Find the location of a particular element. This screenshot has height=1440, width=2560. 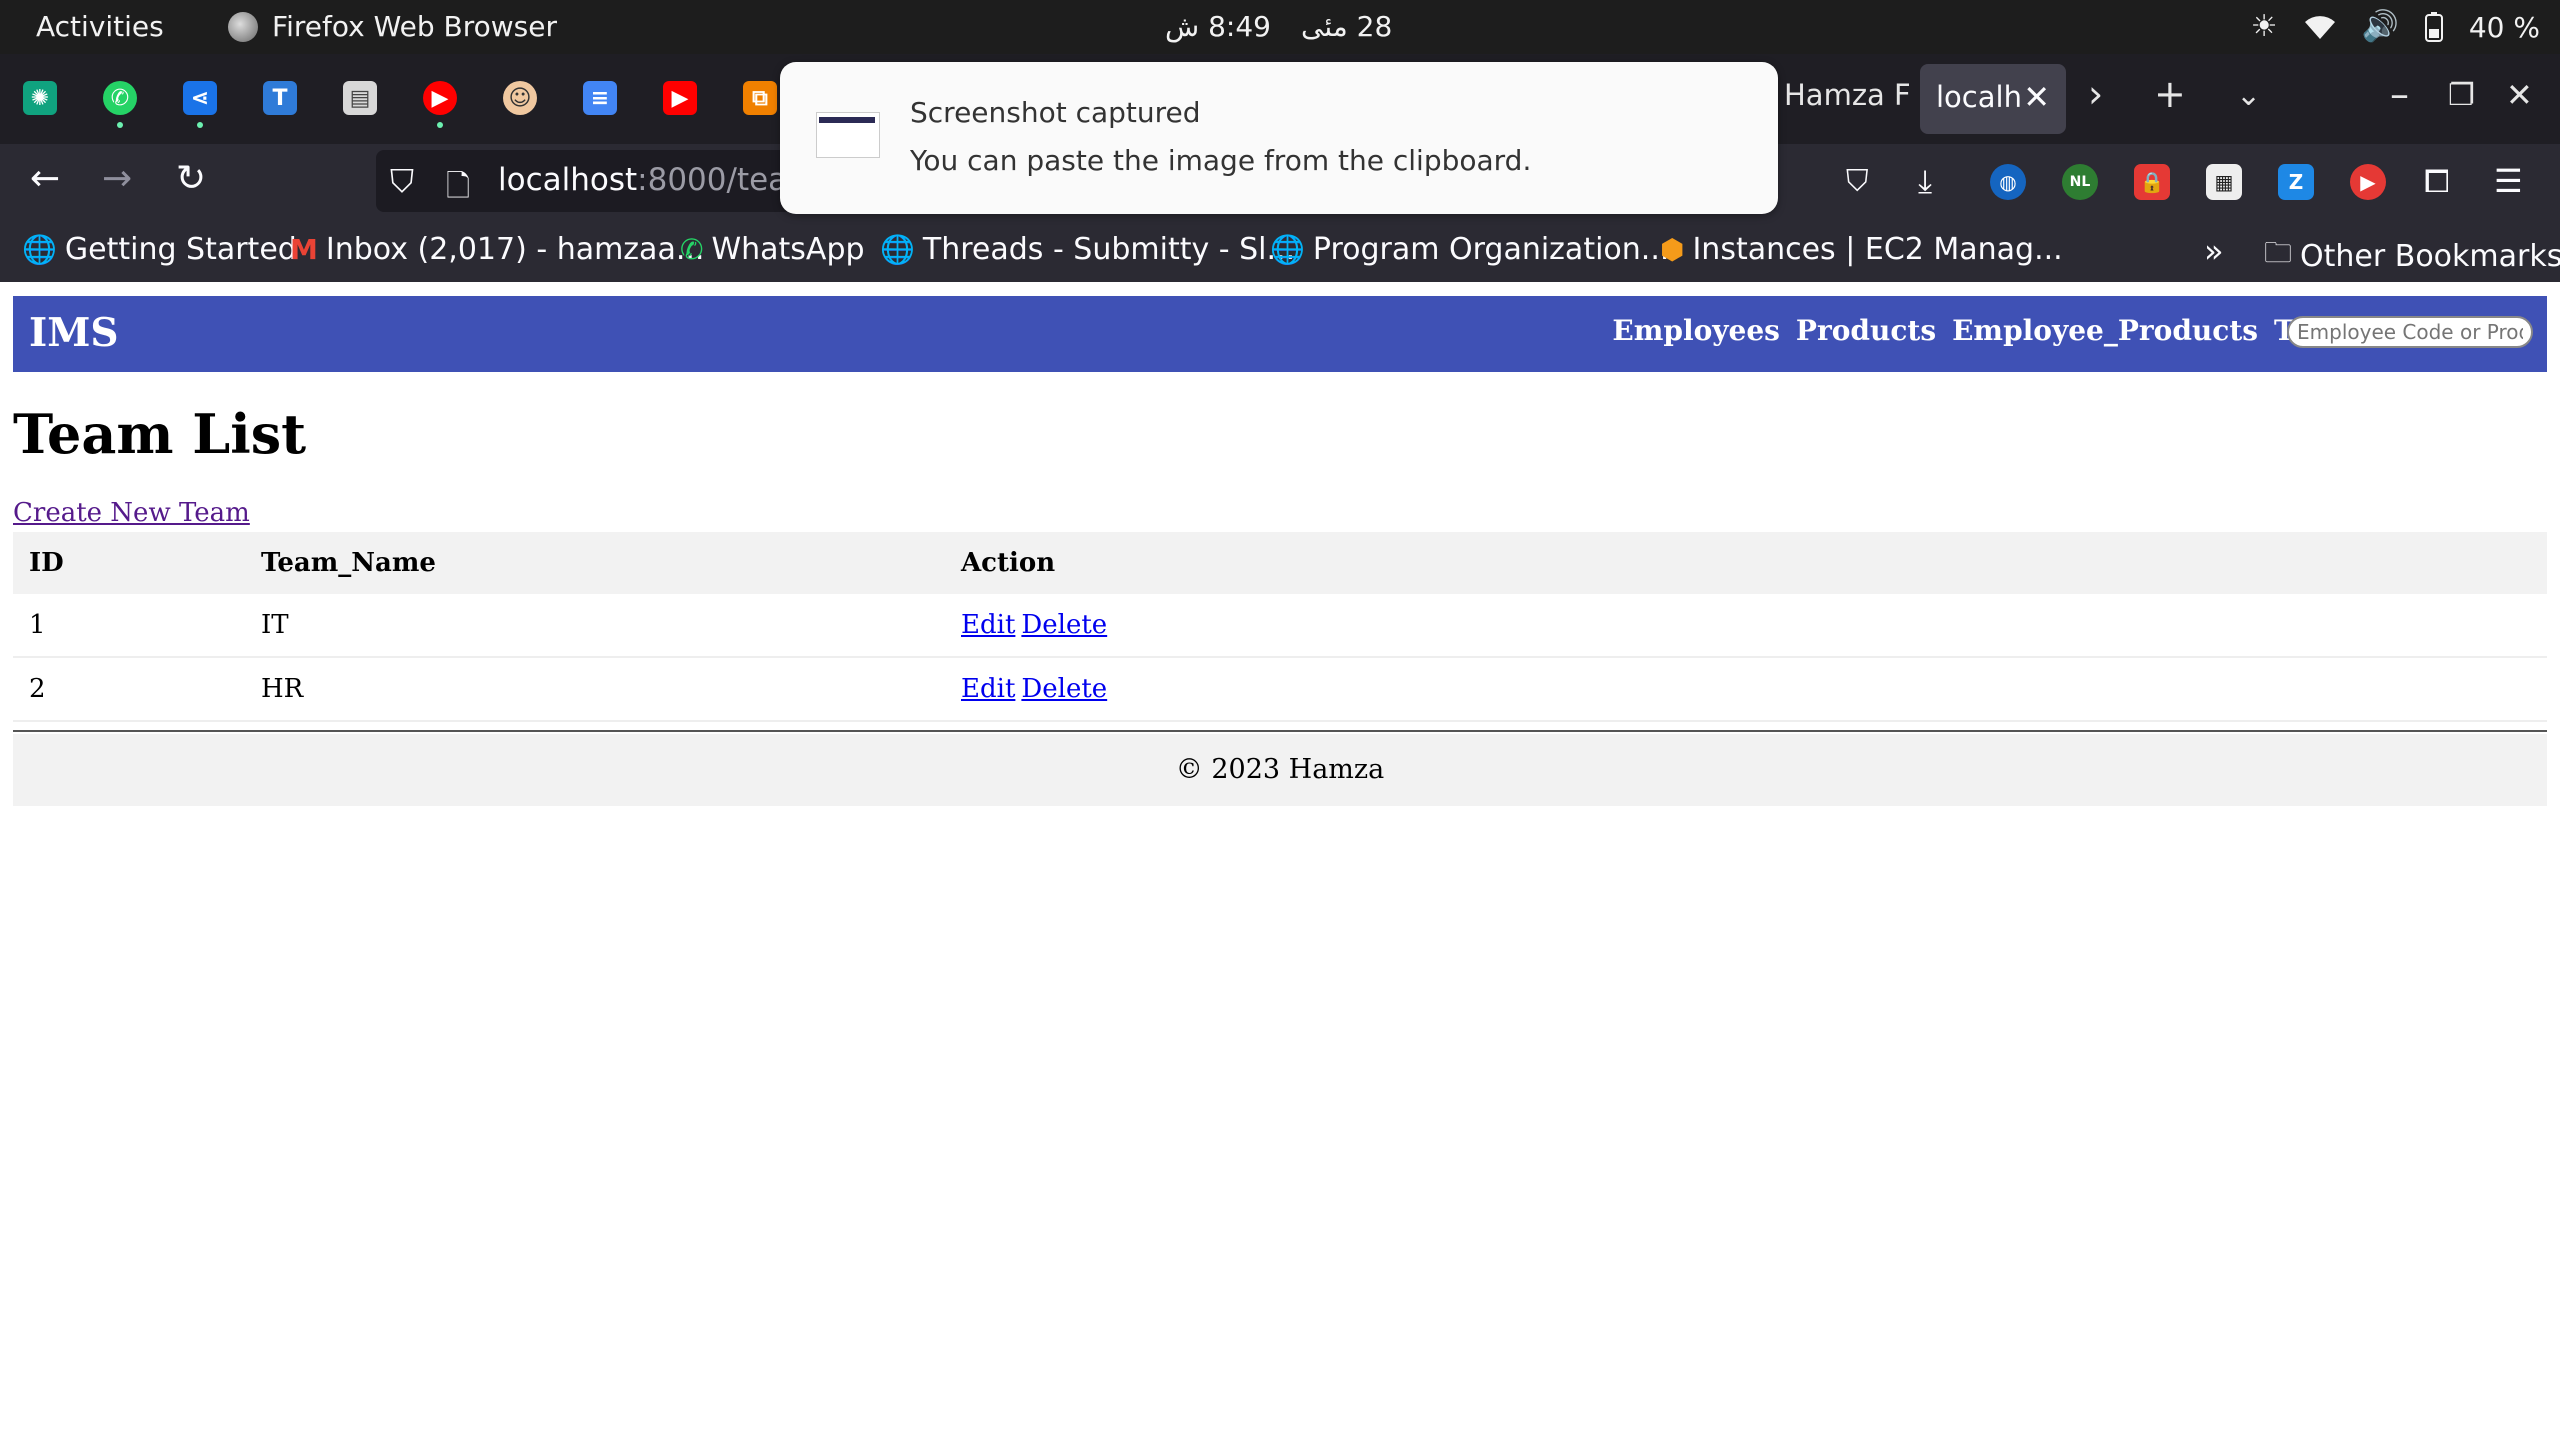

pinned-tab-notes: ▤ is located at coordinates (360, 98).